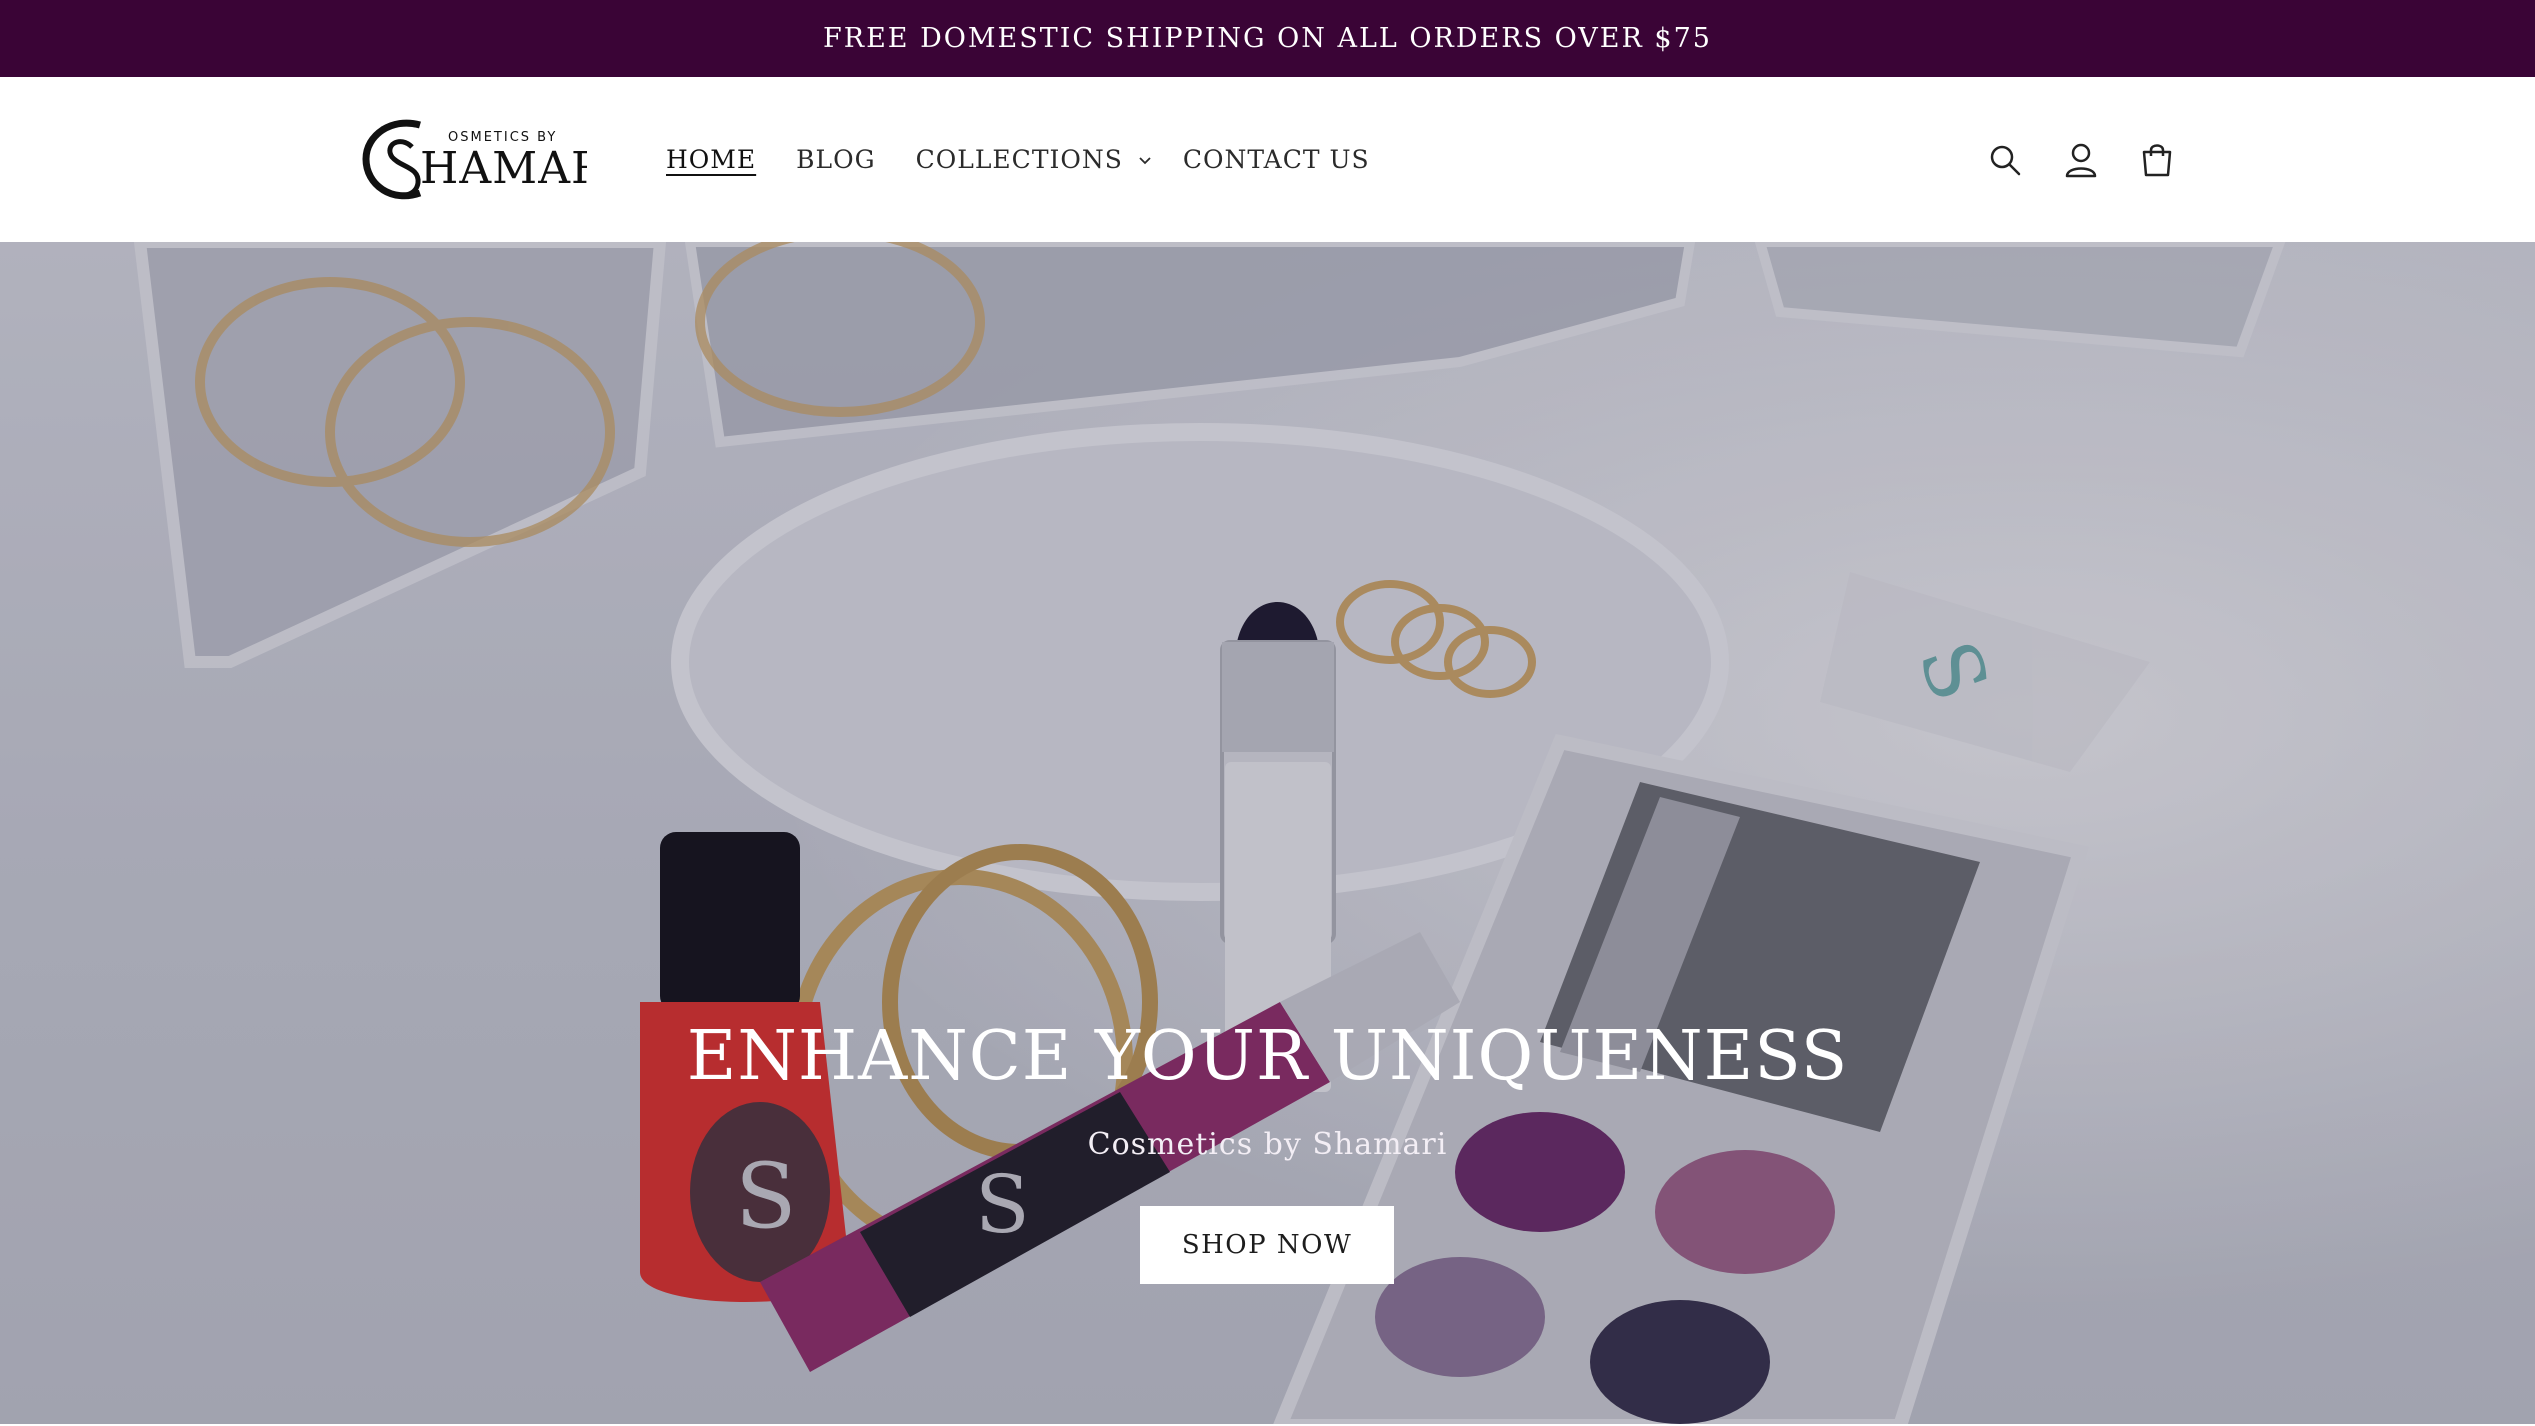  I want to click on logo-main-text: HAMARI, so click(503, 168).